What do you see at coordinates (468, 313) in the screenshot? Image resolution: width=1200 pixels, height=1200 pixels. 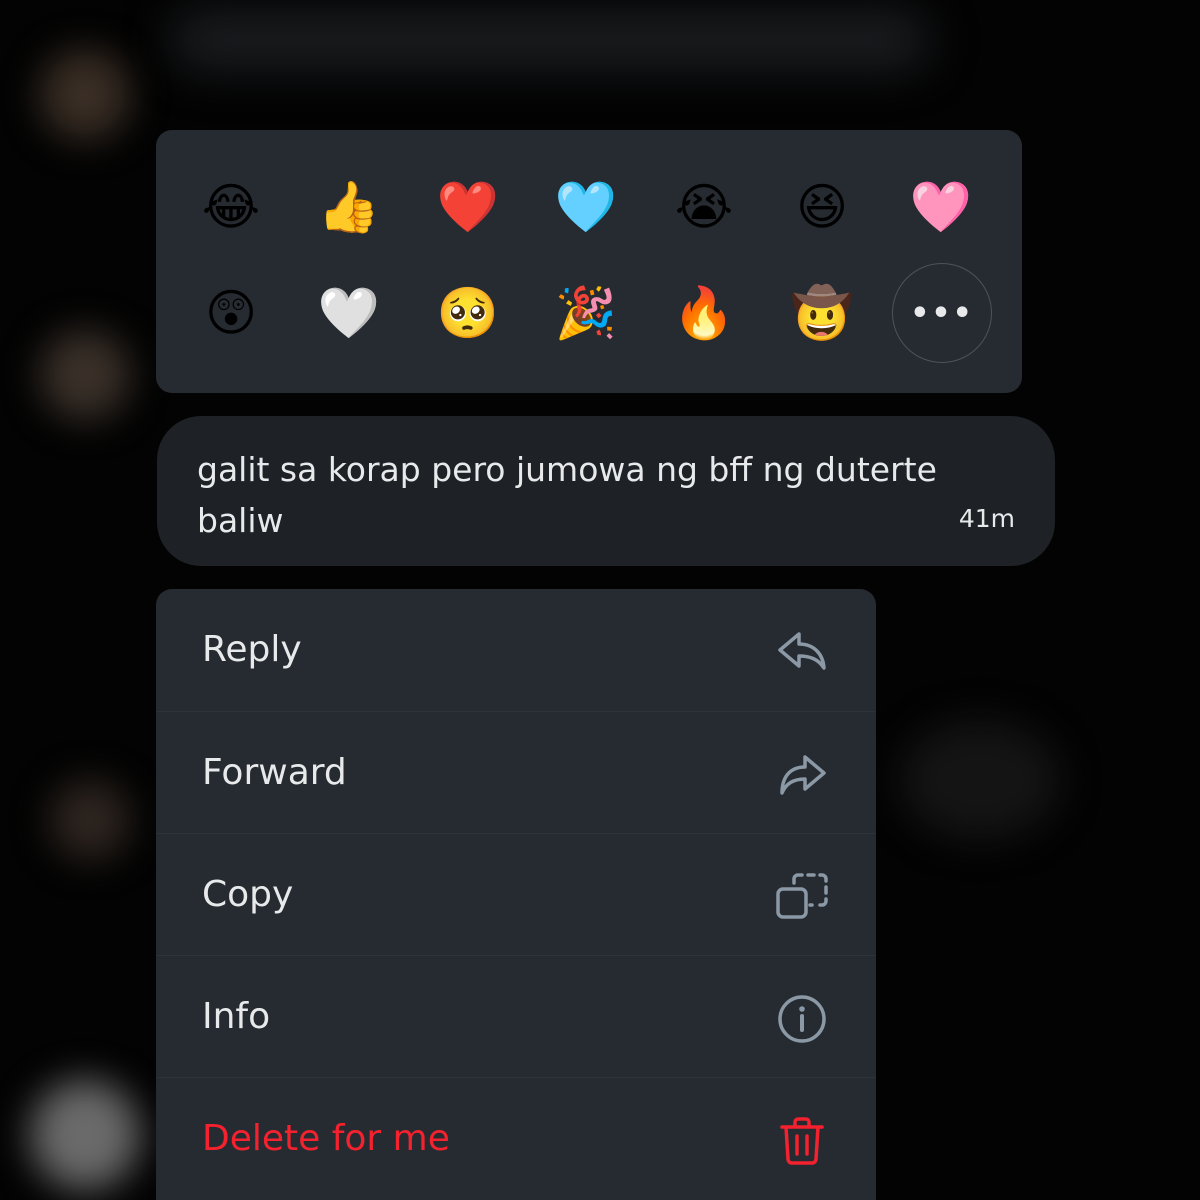 I see `reaction-pleading: 🥺` at bounding box center [468, 313].